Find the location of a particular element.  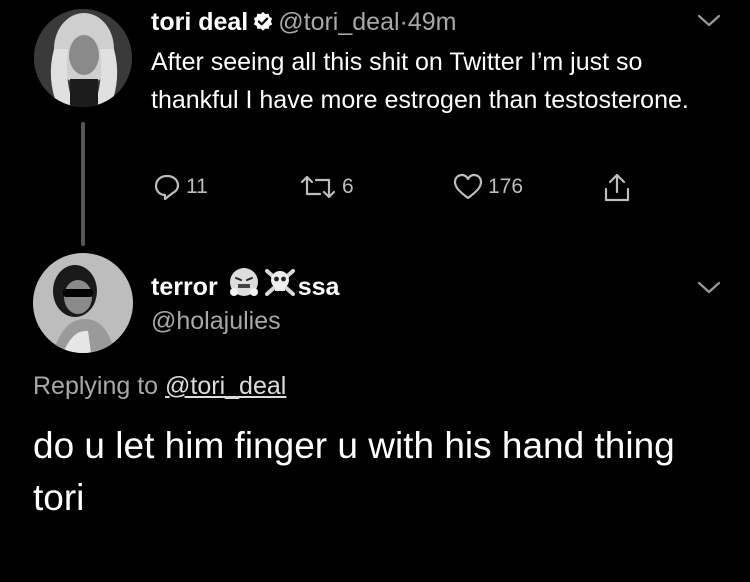

retweet-count: 6 is located at coordinates (348, 186).